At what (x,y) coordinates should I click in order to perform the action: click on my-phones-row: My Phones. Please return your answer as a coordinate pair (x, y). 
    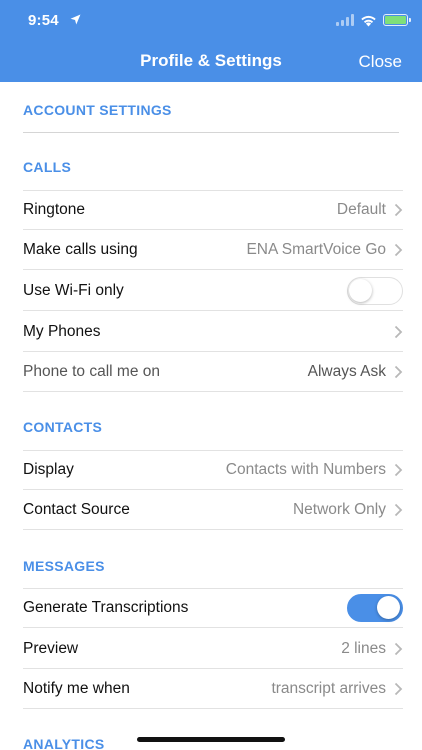
    Looking at the image, I should click on (213, 332).